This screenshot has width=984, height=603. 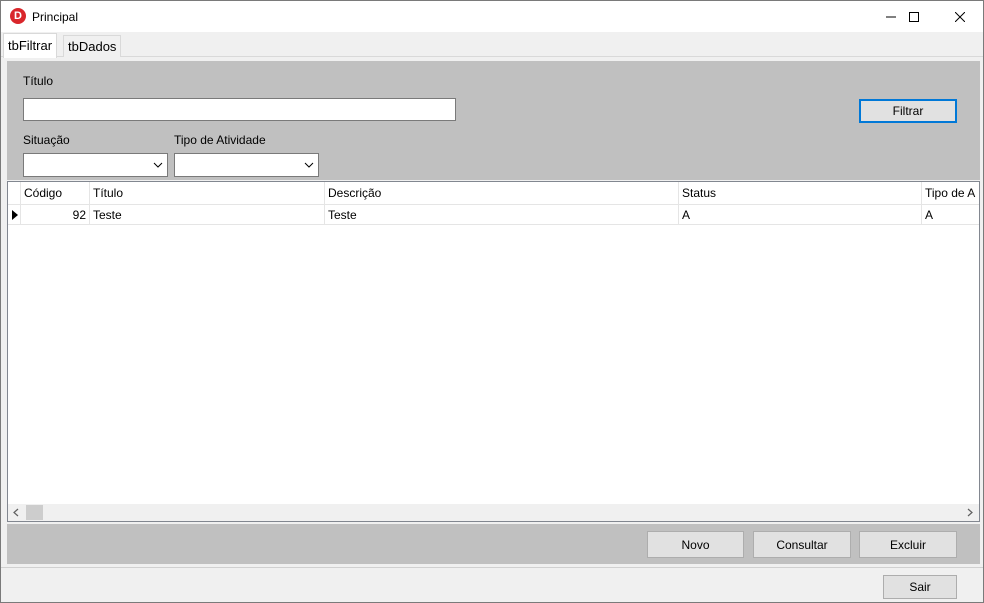 What do you see at coordinates (800, 193) in the screenshot?
I see `column-header-status: Status` at bounding box center [800, 193].